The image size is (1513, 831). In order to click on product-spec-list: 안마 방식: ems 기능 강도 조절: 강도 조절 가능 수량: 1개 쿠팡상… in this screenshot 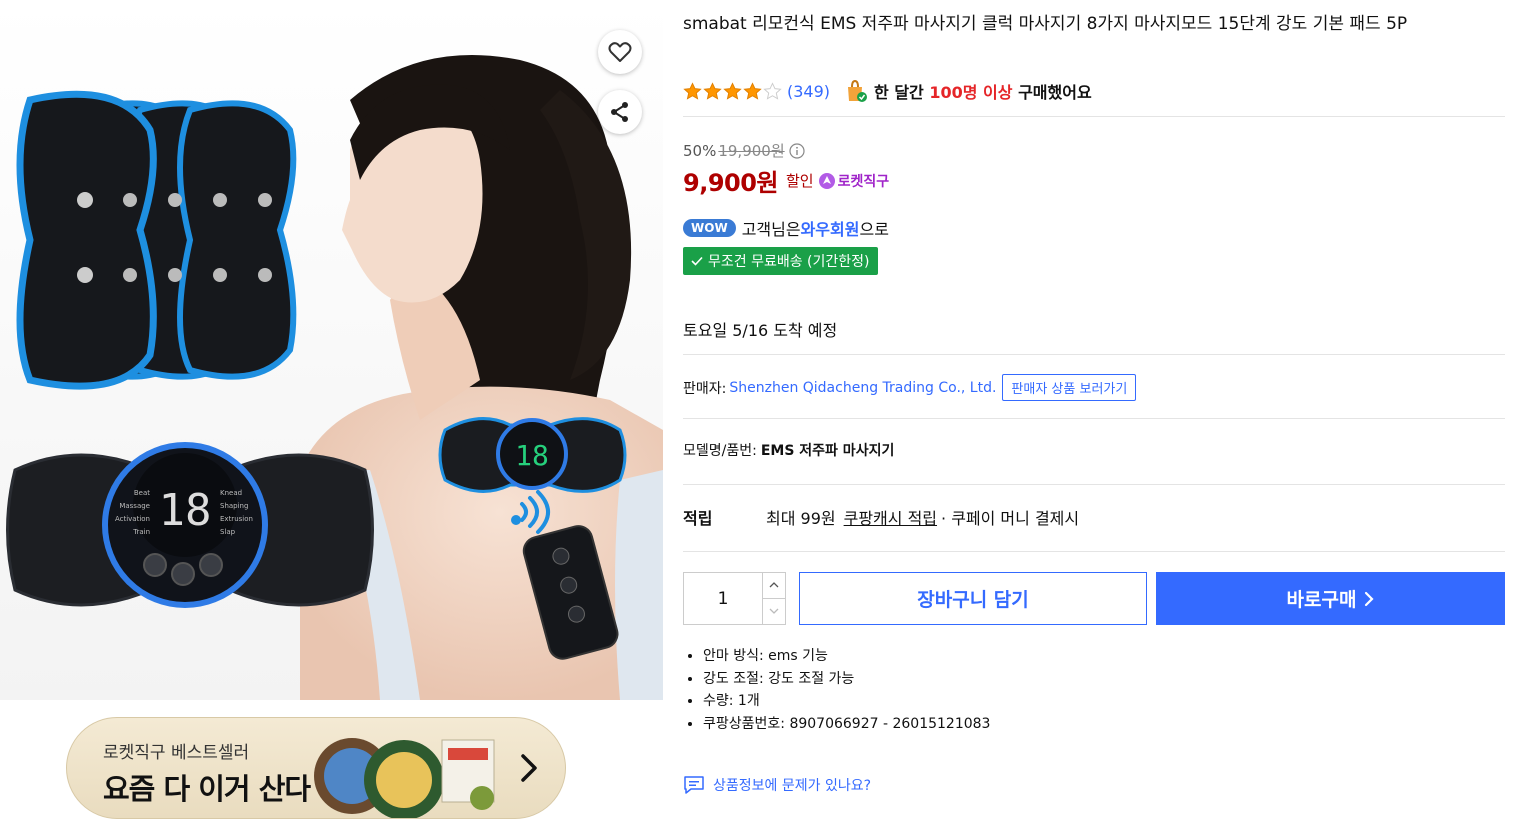, I will do `click(846, 690)`.